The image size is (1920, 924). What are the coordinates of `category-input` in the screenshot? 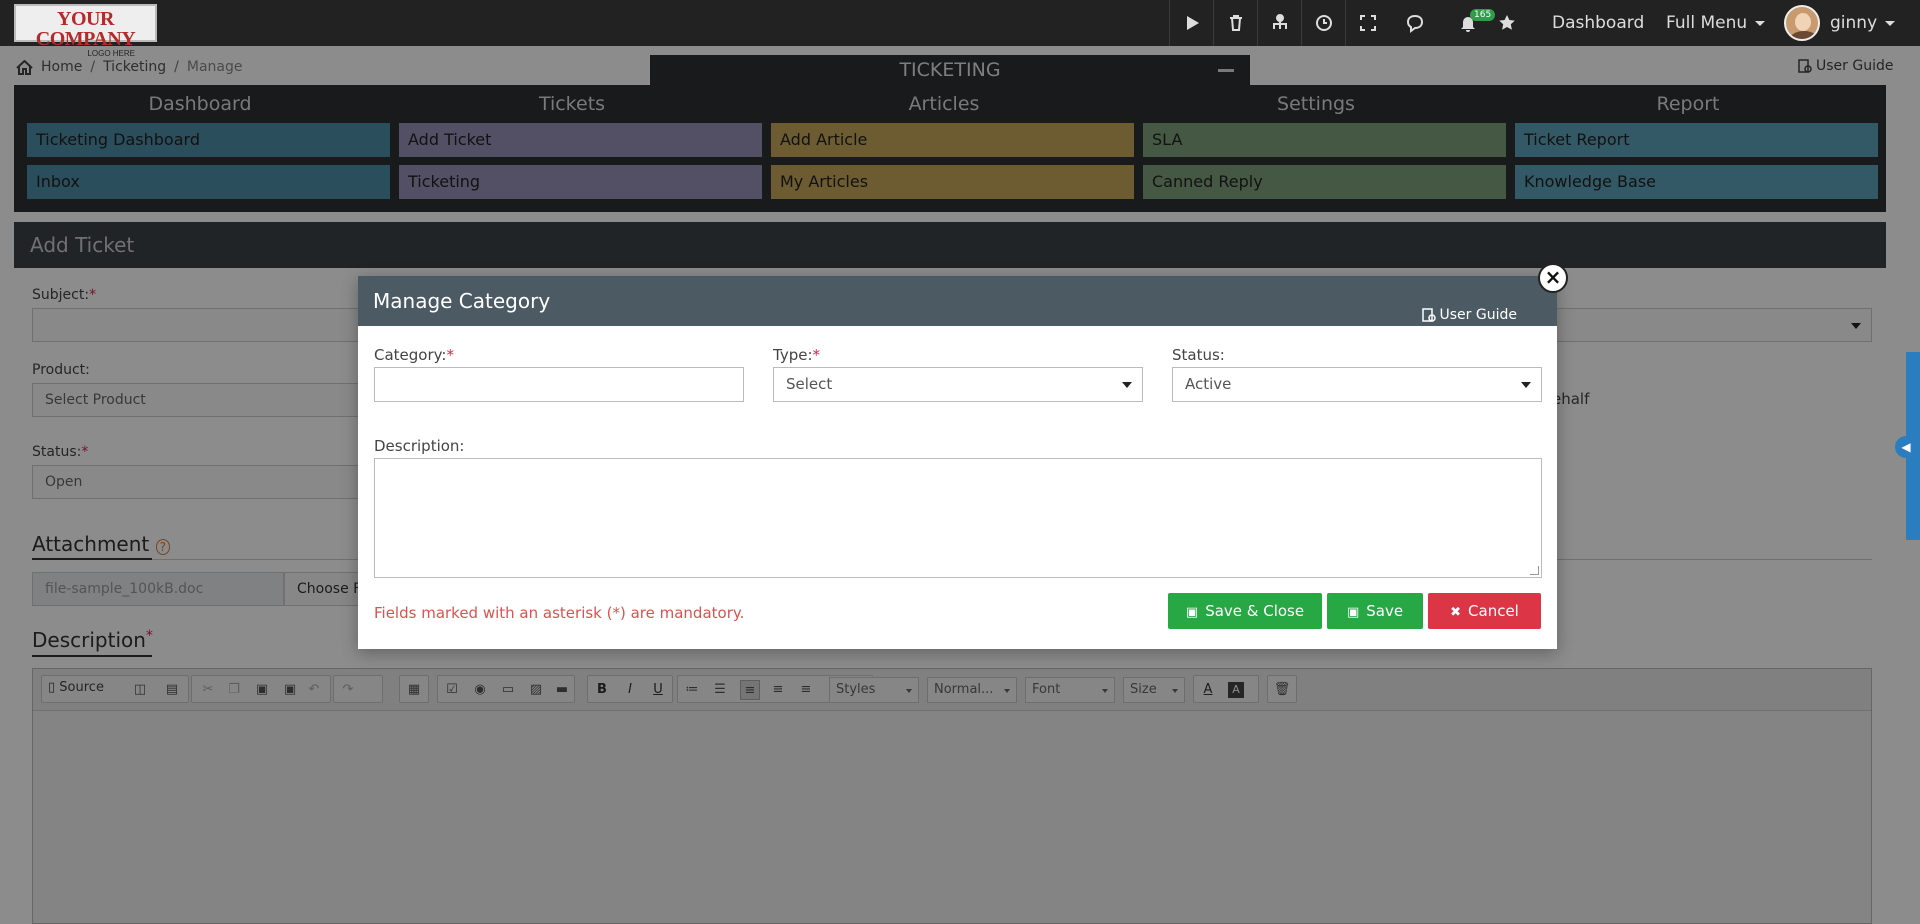 It's located at (559, 384).